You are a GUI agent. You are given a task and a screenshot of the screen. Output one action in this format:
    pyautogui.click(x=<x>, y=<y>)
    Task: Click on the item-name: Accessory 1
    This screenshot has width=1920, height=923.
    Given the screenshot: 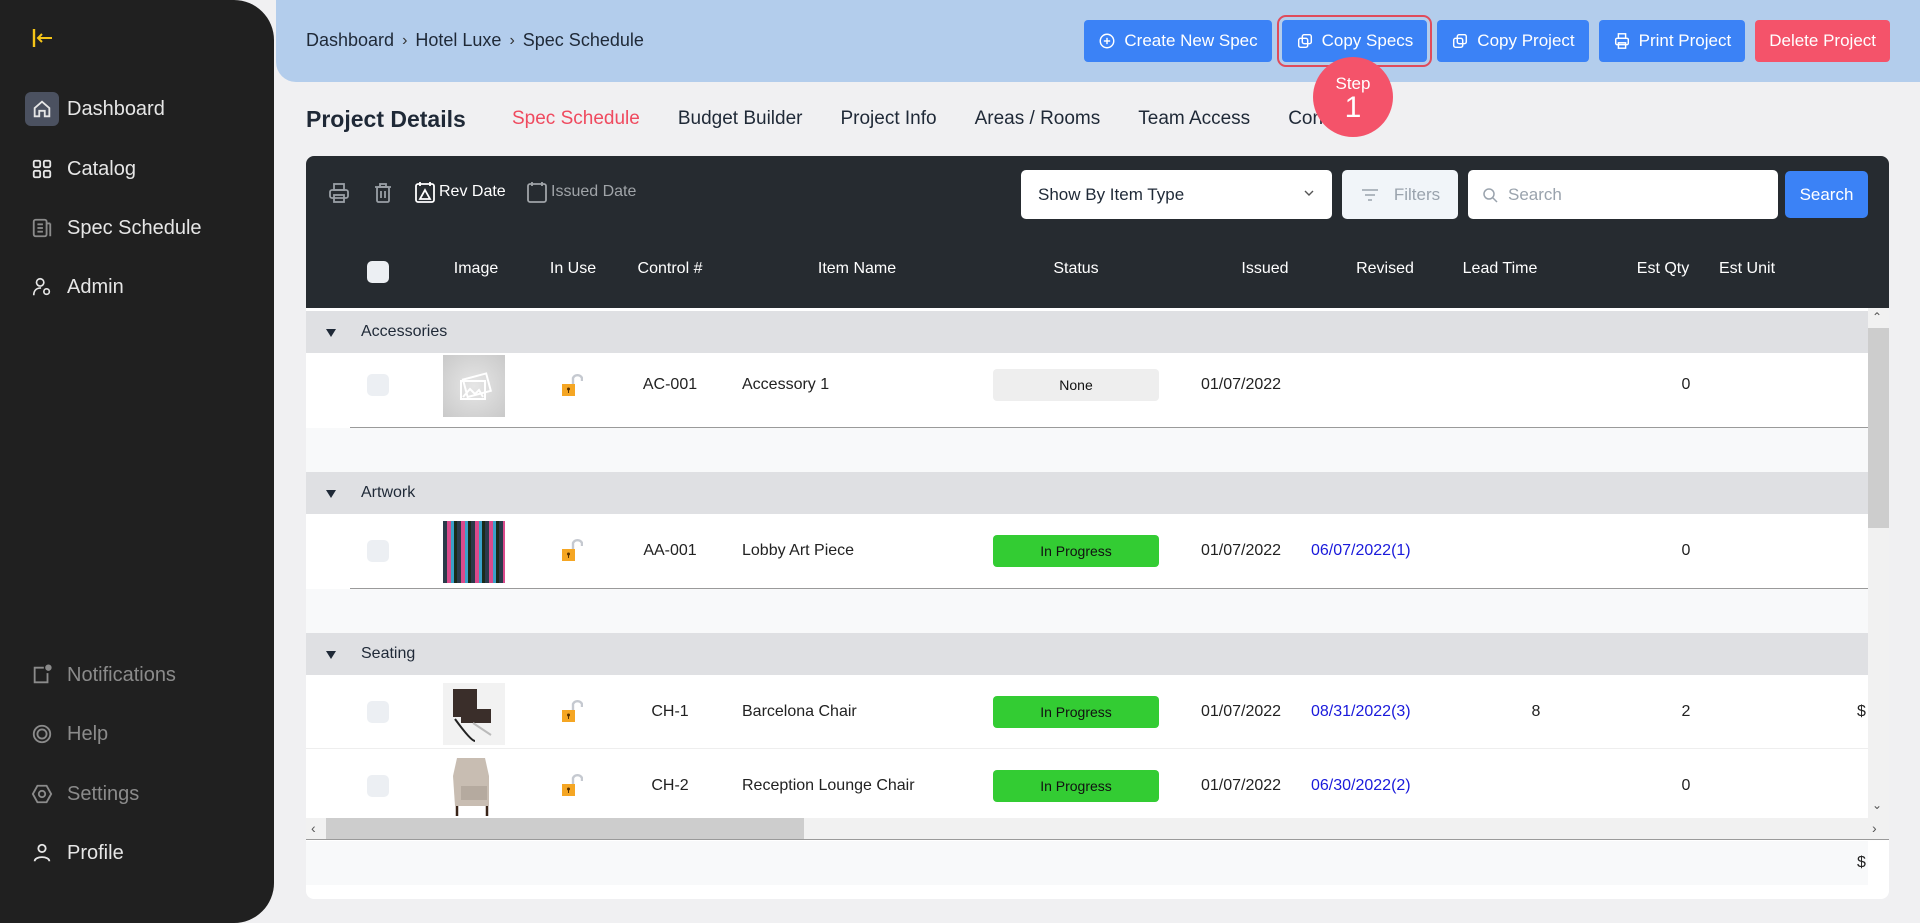 What is the action you would take?
    pyautogui.click(x=785, y=385)
    